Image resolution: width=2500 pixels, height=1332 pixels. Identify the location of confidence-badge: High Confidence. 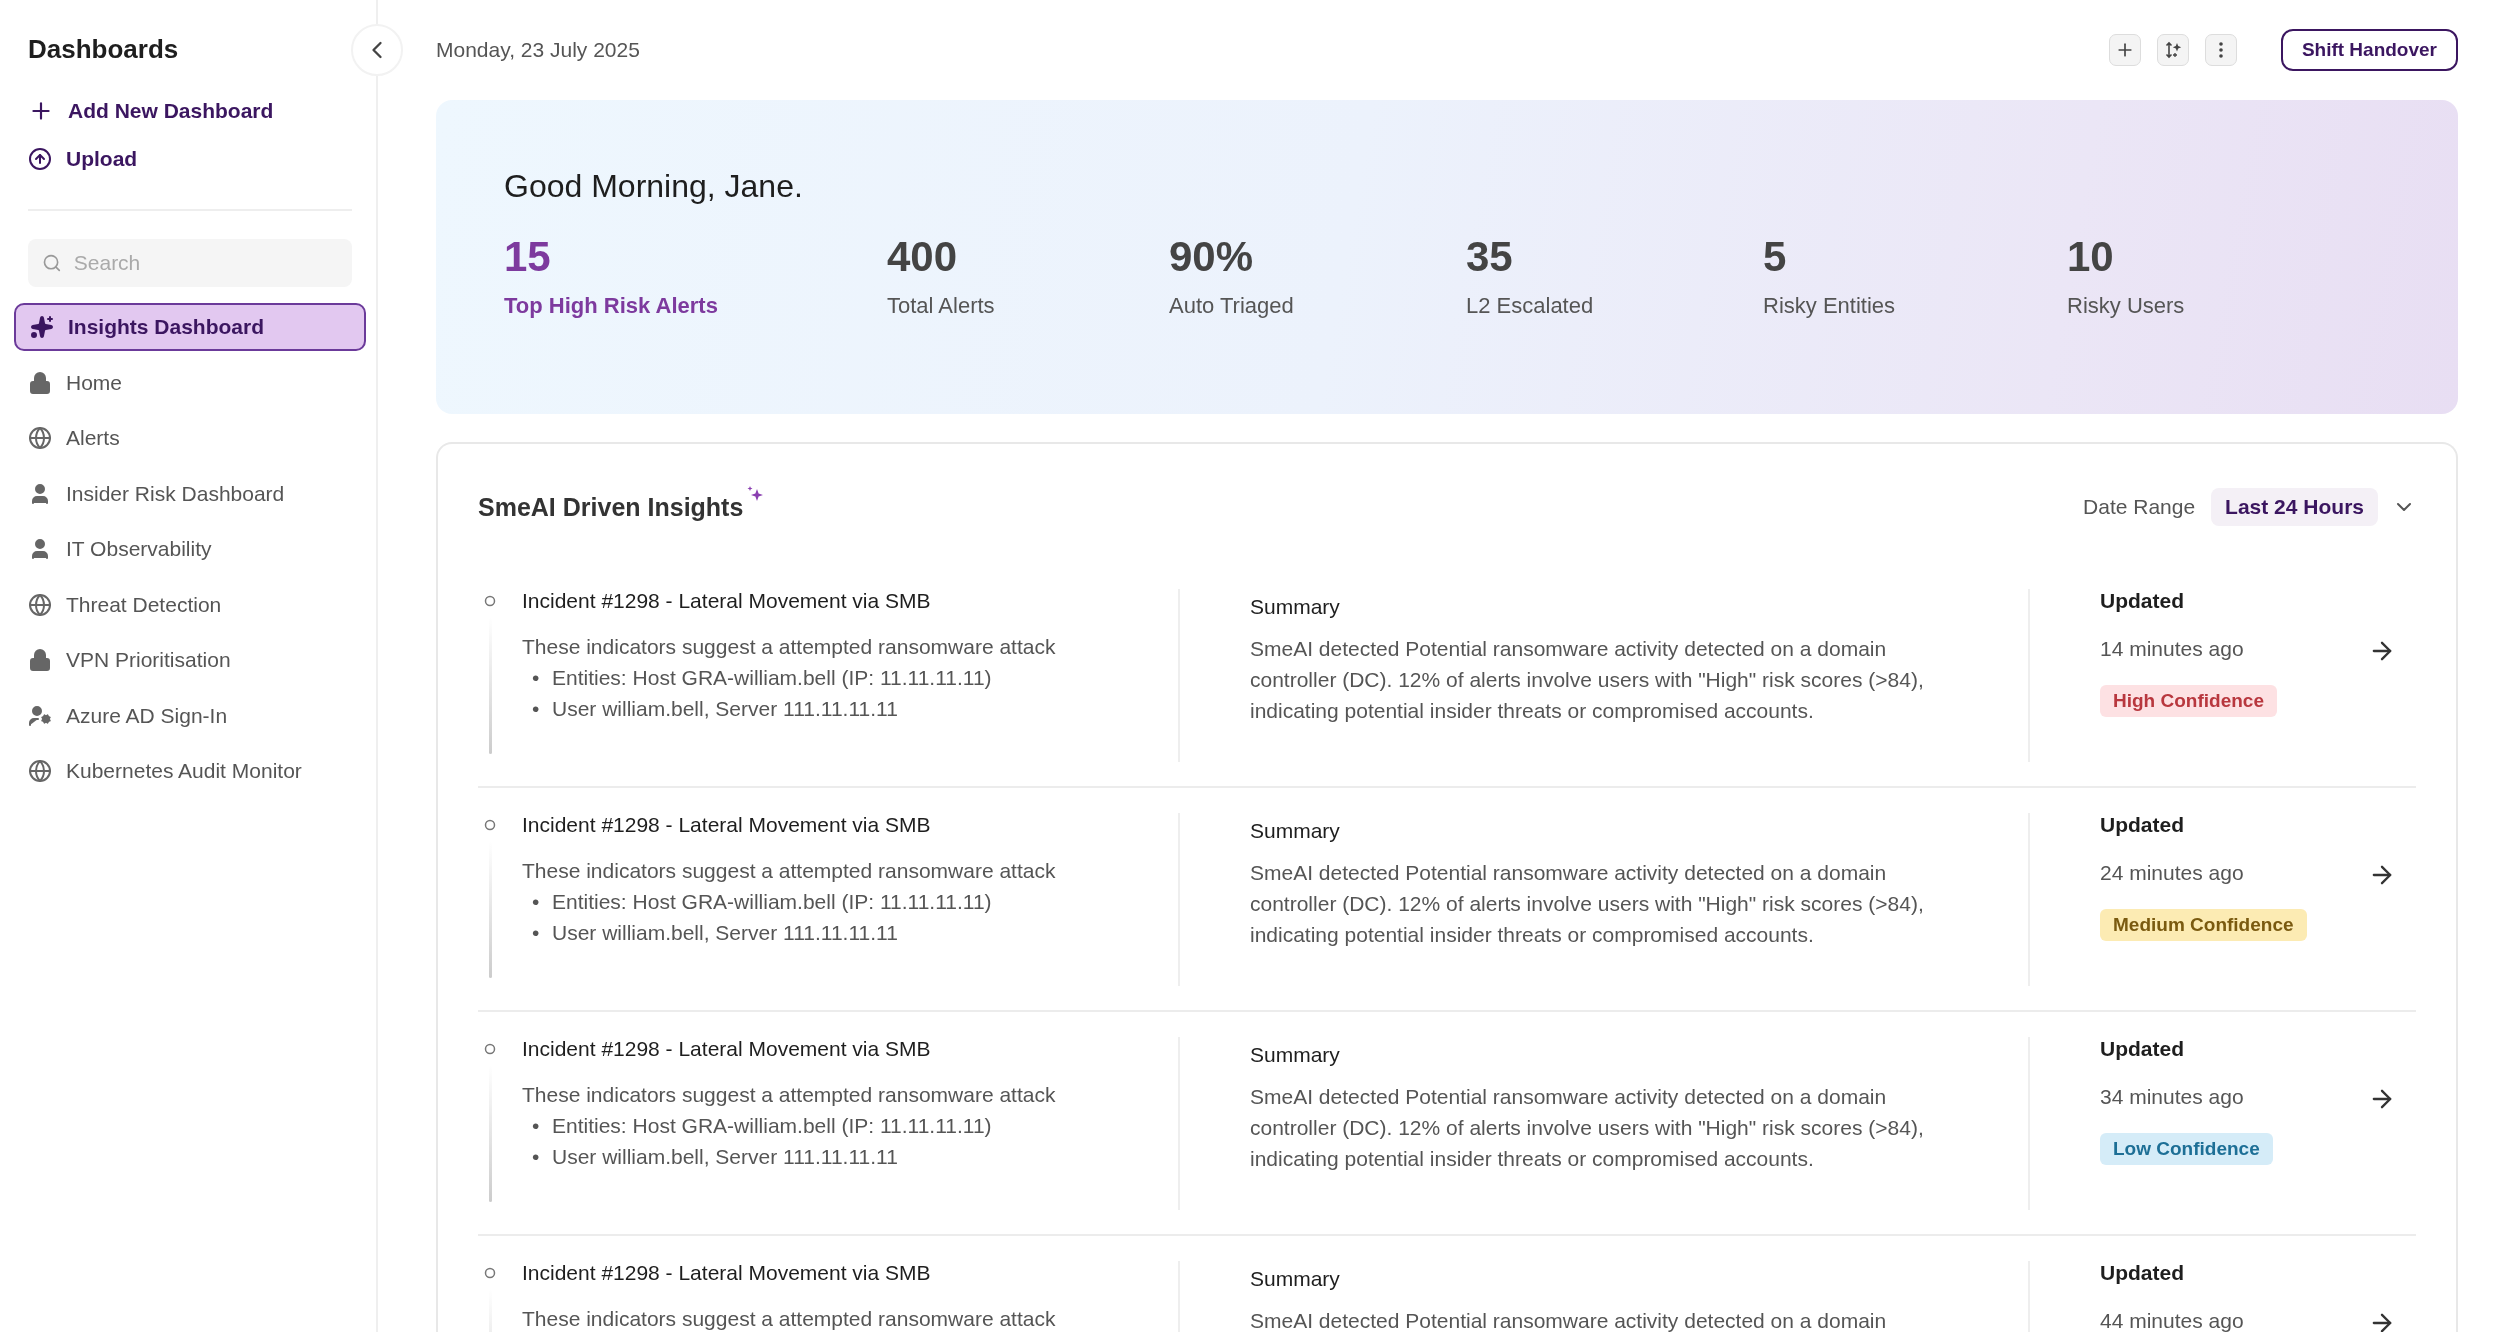
(2188, 701).